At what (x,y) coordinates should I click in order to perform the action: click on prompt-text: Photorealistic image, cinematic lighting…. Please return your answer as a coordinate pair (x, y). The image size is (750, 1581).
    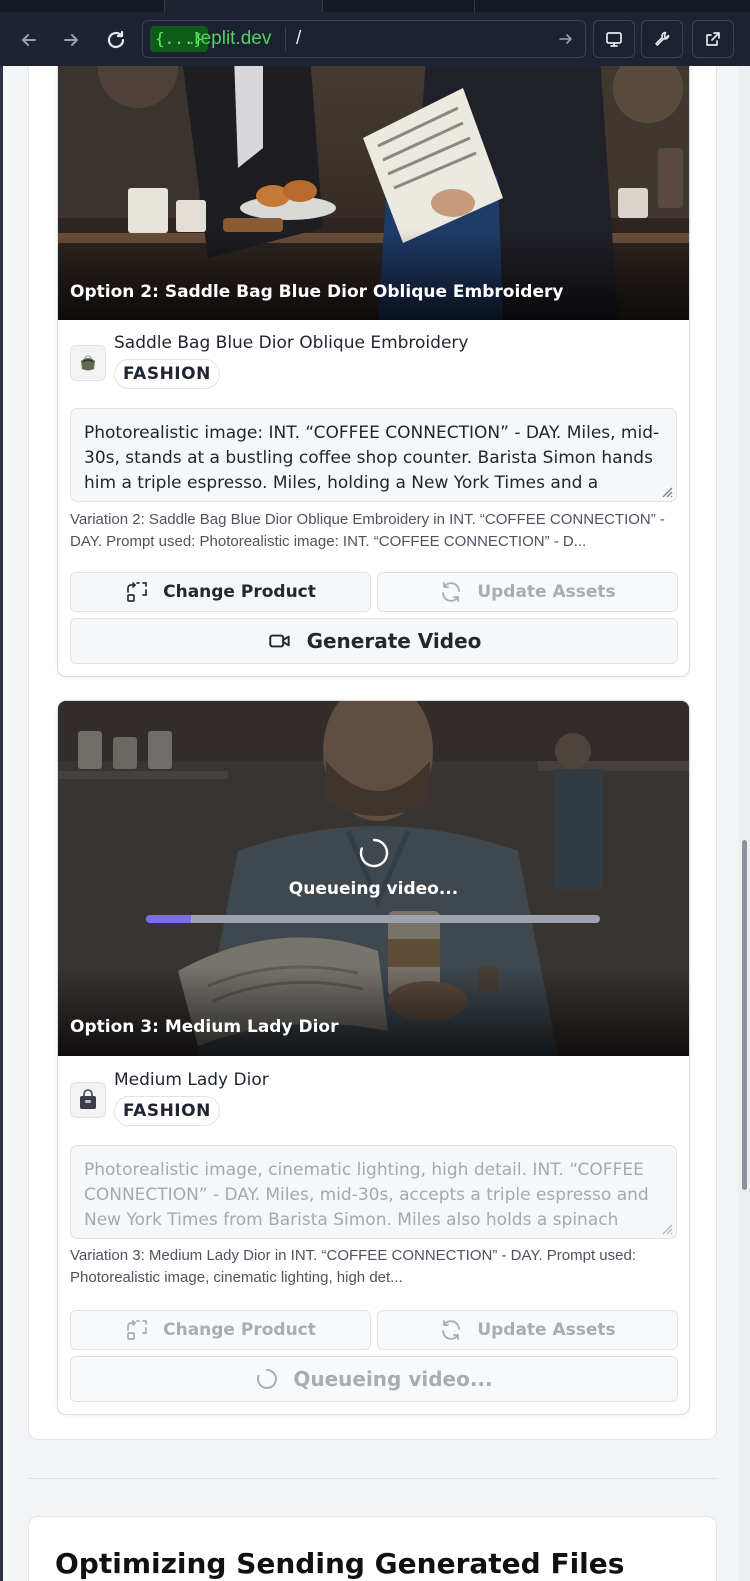
    Looking at the image, I should click on (366, 1195).